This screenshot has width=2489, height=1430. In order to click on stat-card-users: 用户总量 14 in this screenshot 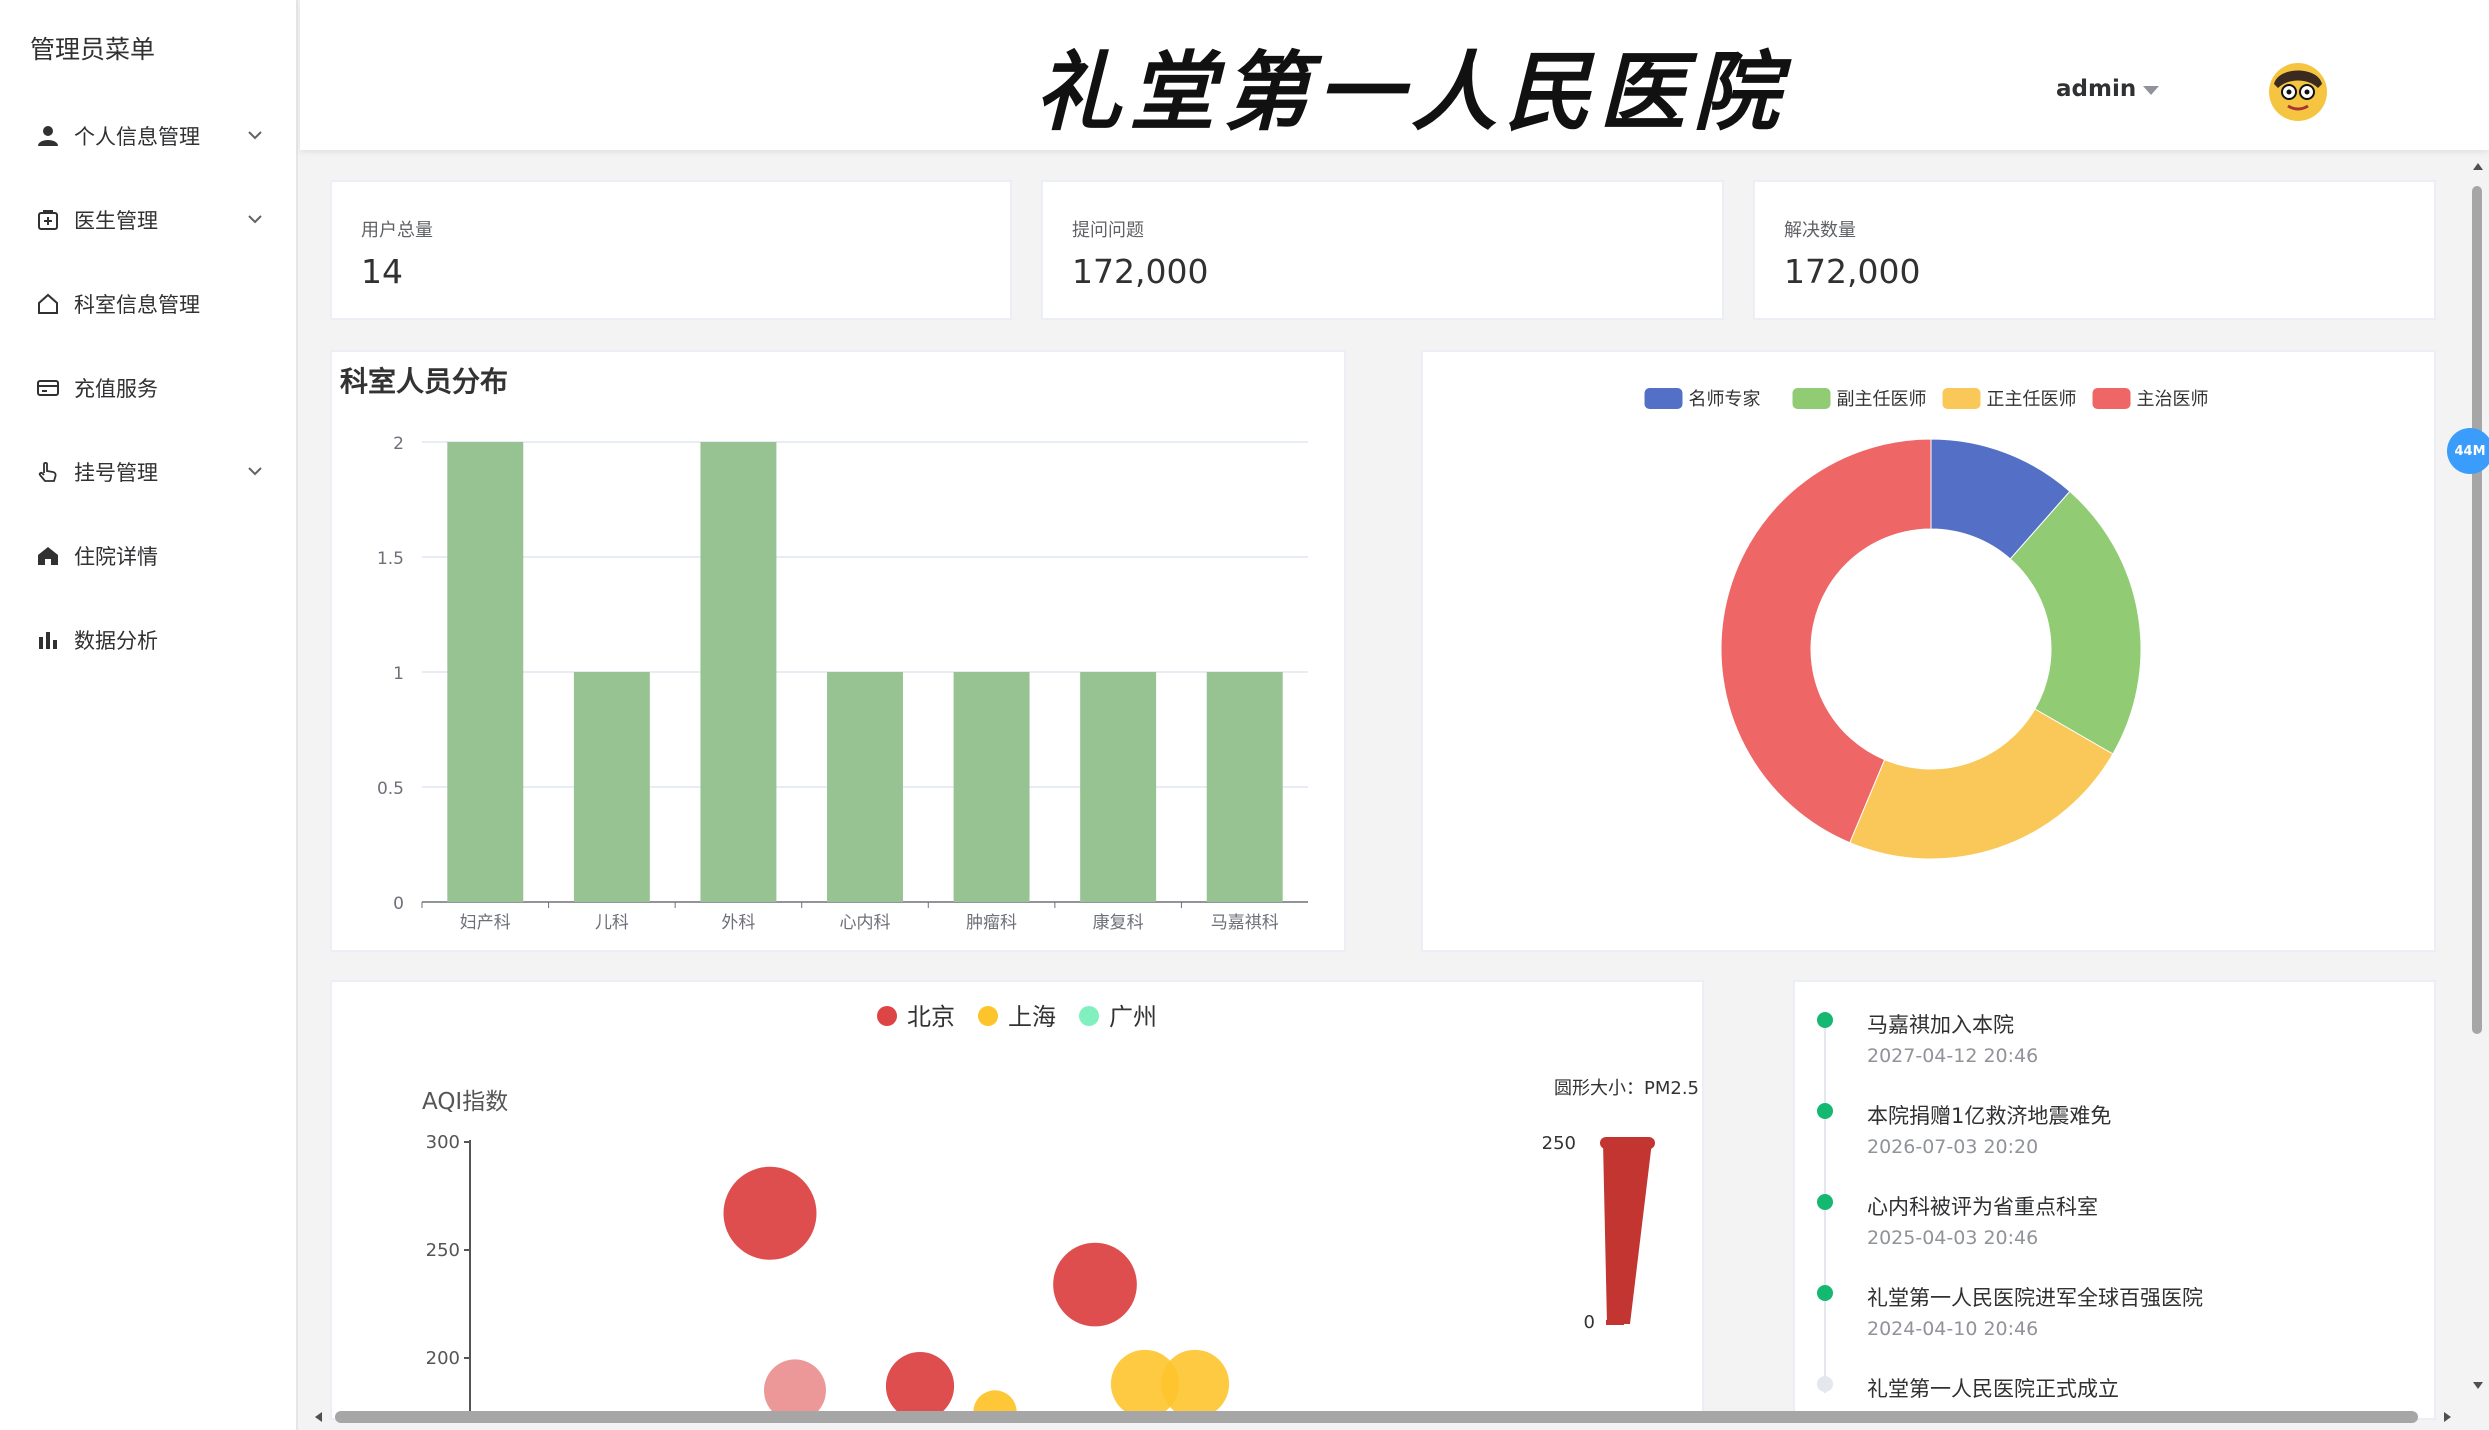, I will do `click(671, 250)`.